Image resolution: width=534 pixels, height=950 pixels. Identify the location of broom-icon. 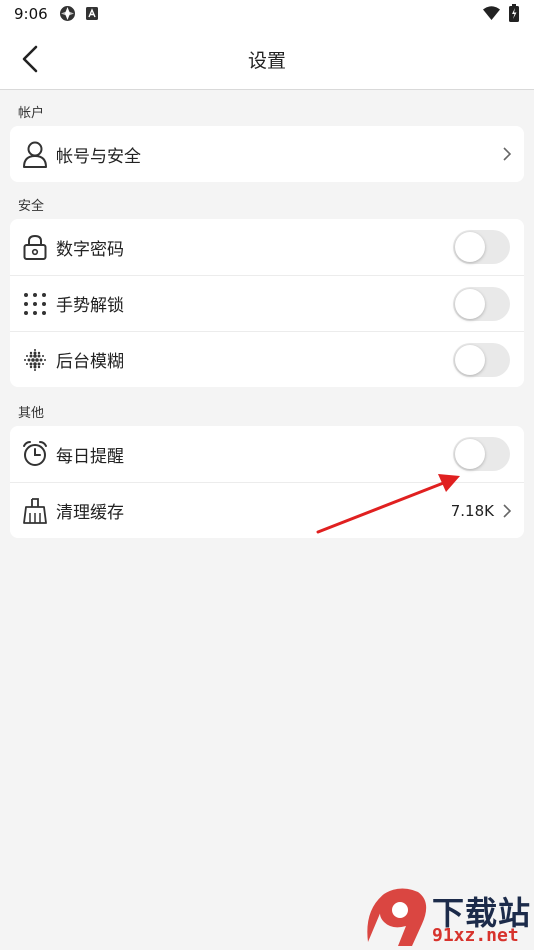
(35, 511).